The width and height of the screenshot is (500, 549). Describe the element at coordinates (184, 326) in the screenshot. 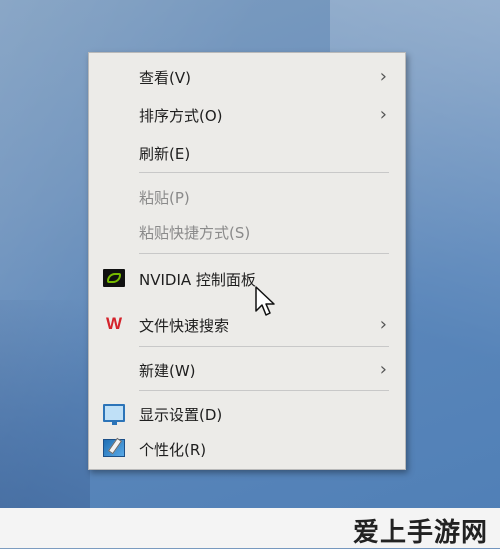

I see `menu-item-label: 文件快速搜索` at that location.